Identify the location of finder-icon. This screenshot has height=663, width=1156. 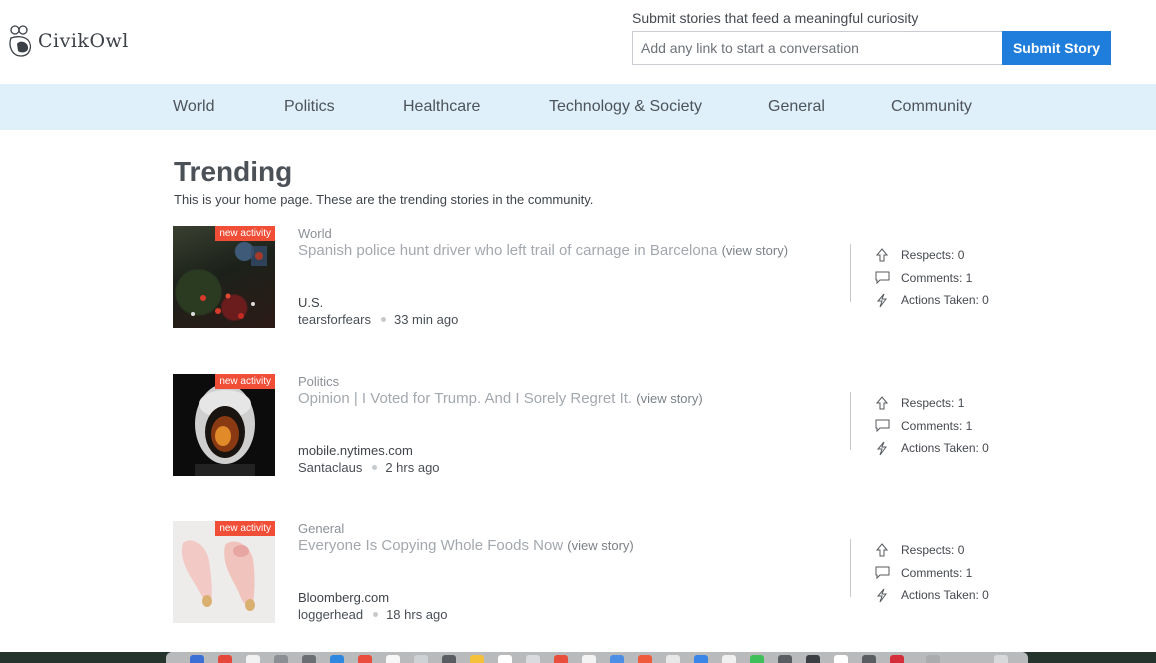
(197, 659).